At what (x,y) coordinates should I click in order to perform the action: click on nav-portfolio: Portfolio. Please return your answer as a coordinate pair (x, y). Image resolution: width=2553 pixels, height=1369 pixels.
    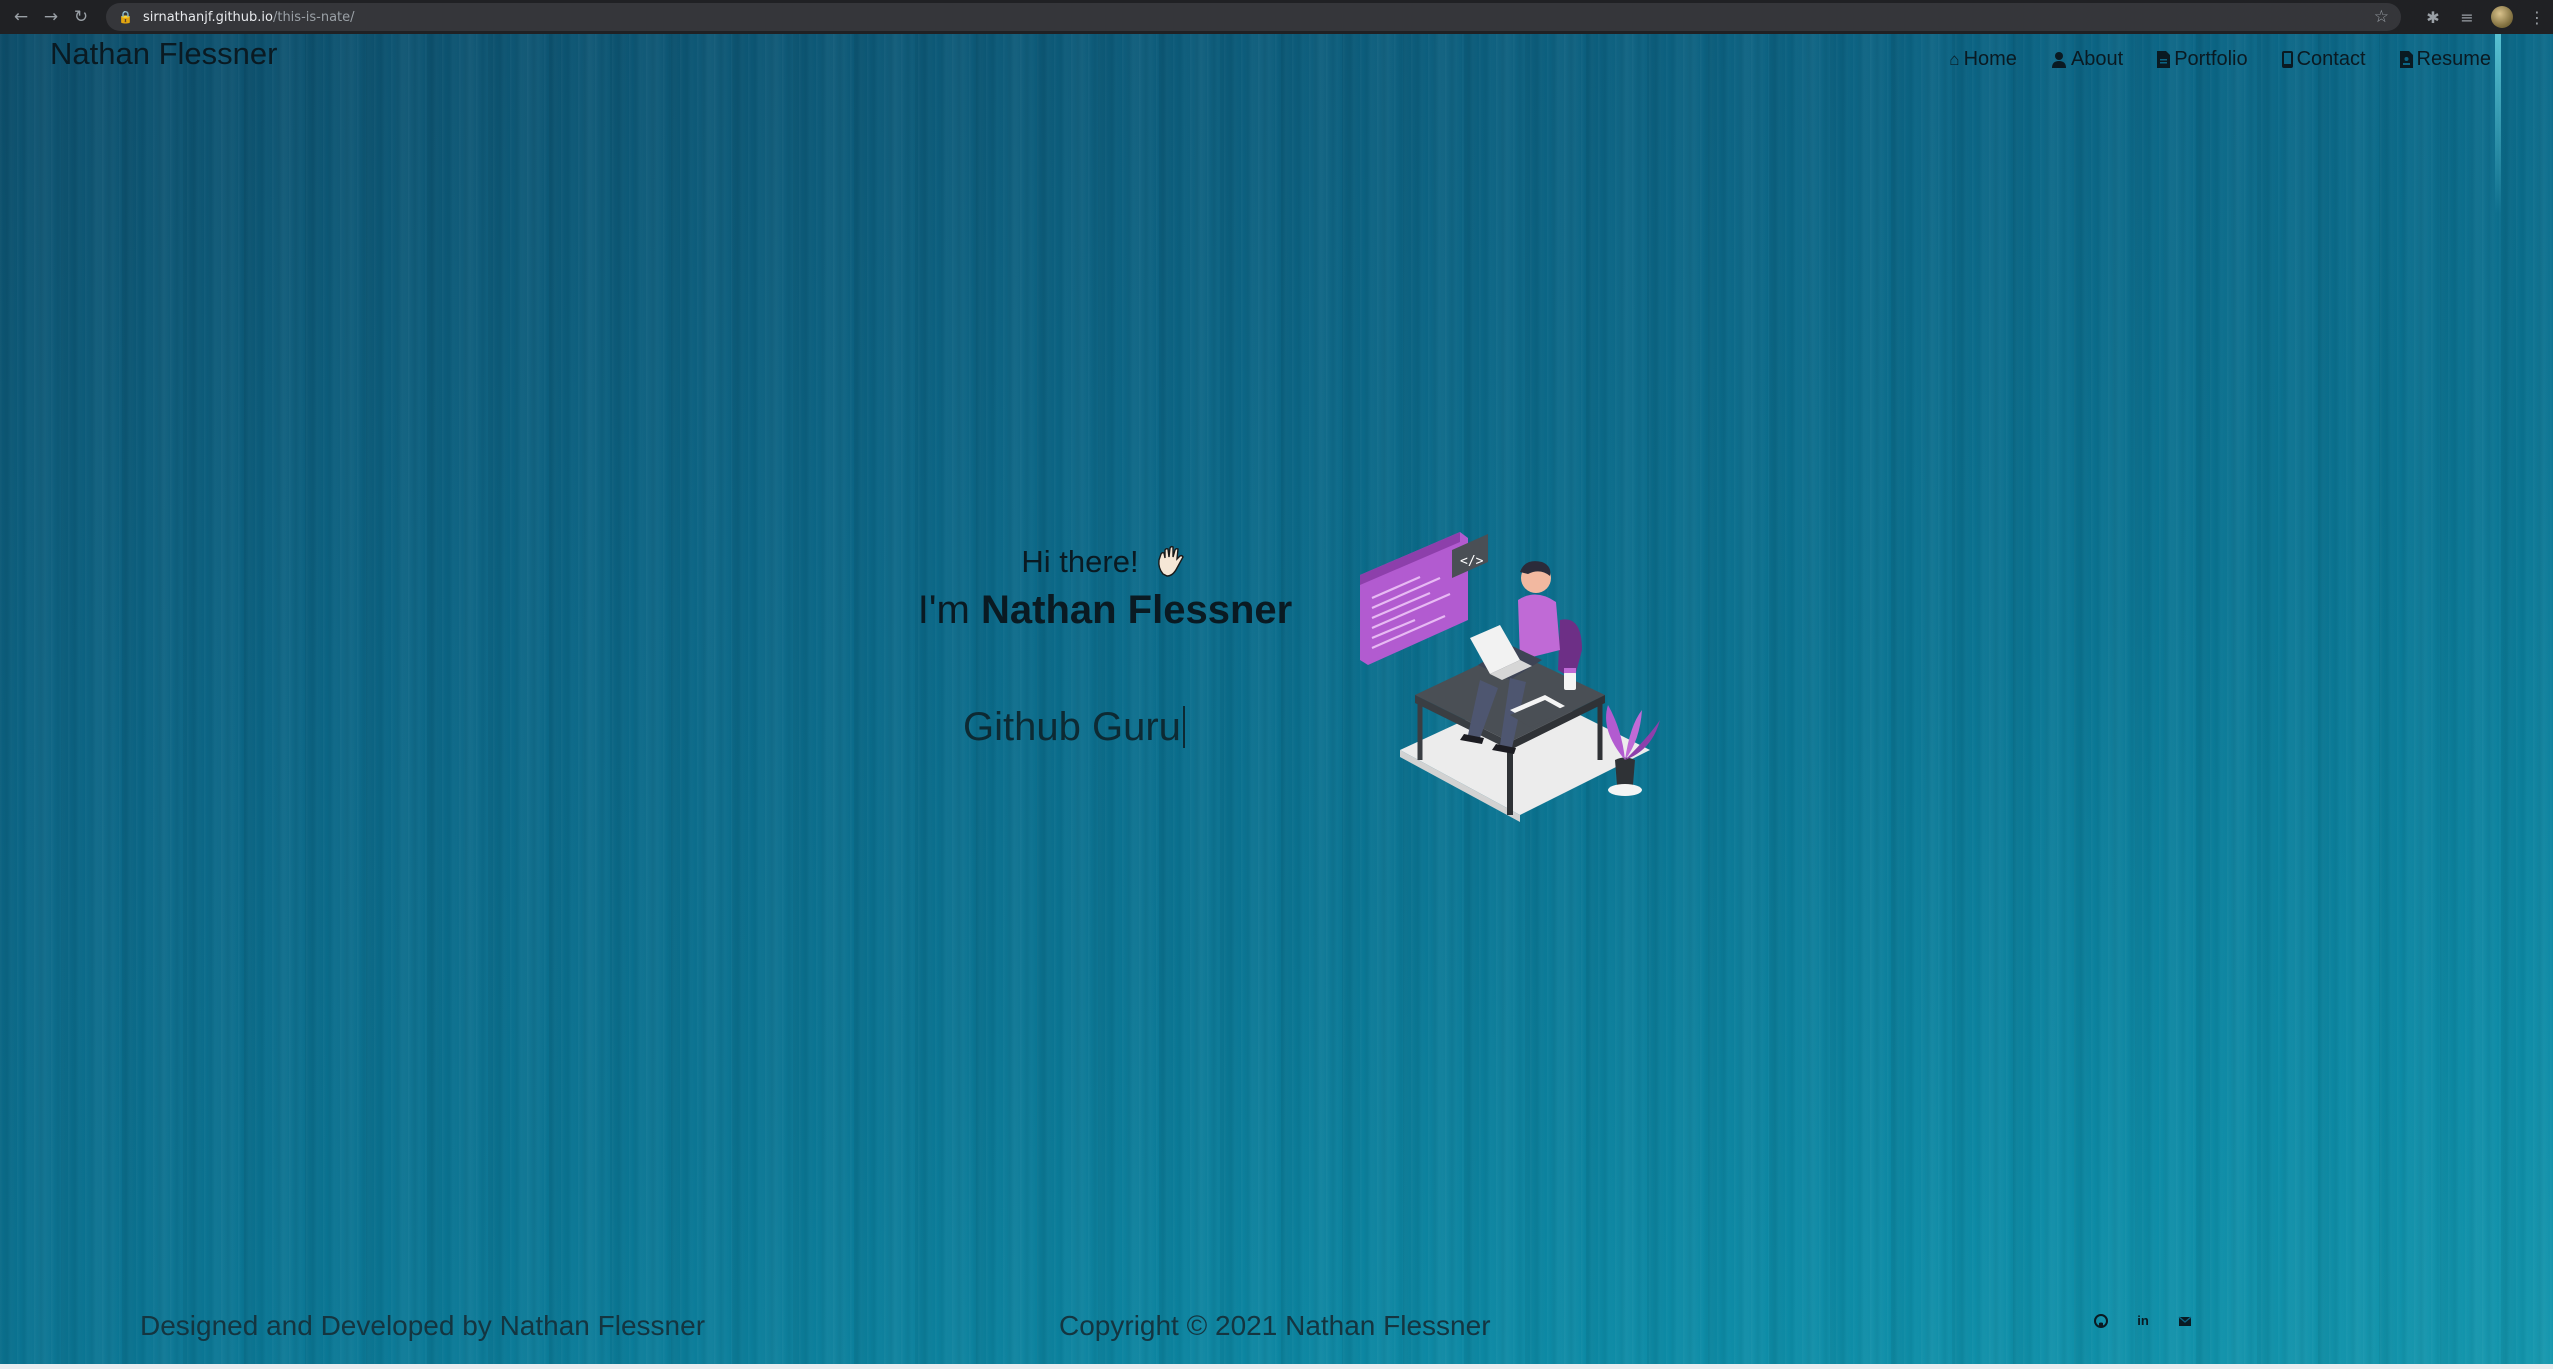
    Looking at the image, I should click on (2202, 59).